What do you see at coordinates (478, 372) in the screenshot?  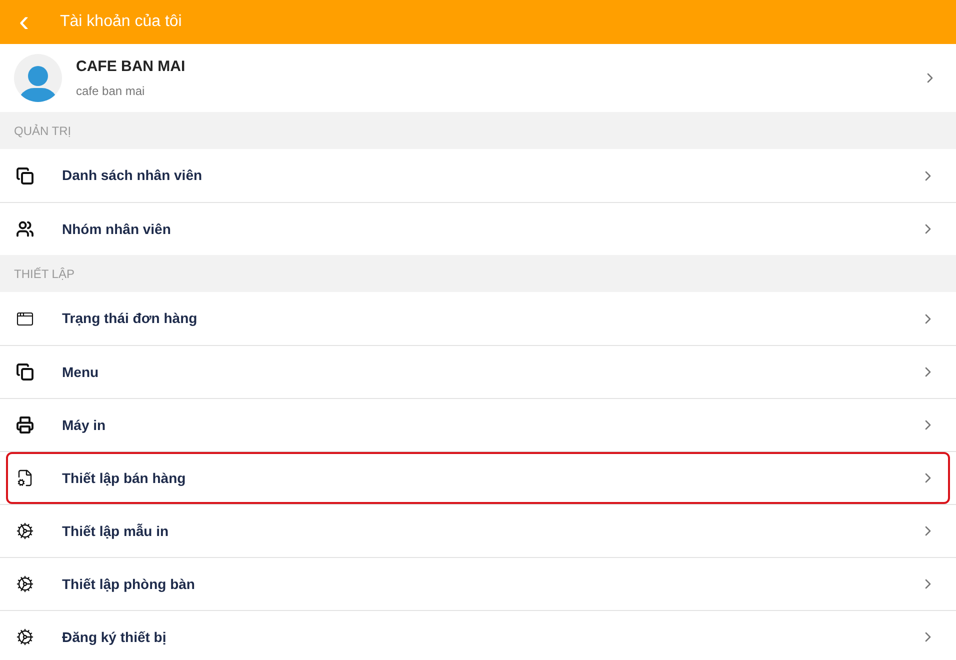 I see `menu-item: Menu` at bounding box center [478, 372].